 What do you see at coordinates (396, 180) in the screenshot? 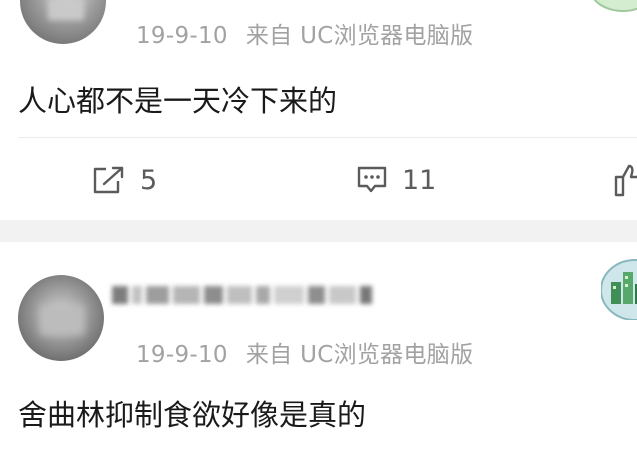
I see `comment-button: 11` at bounding box center [396, 180].